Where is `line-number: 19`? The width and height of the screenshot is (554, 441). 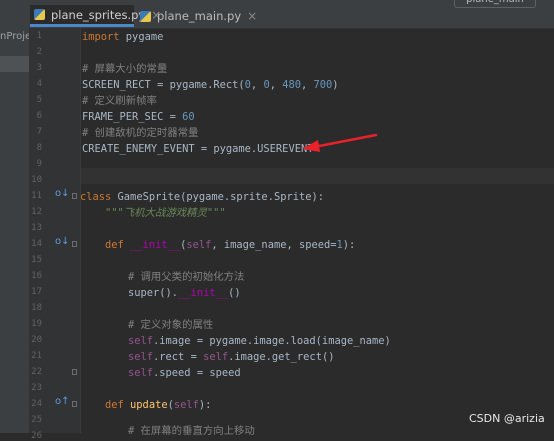
line-number: 19 is located at coordinates (36, 324).